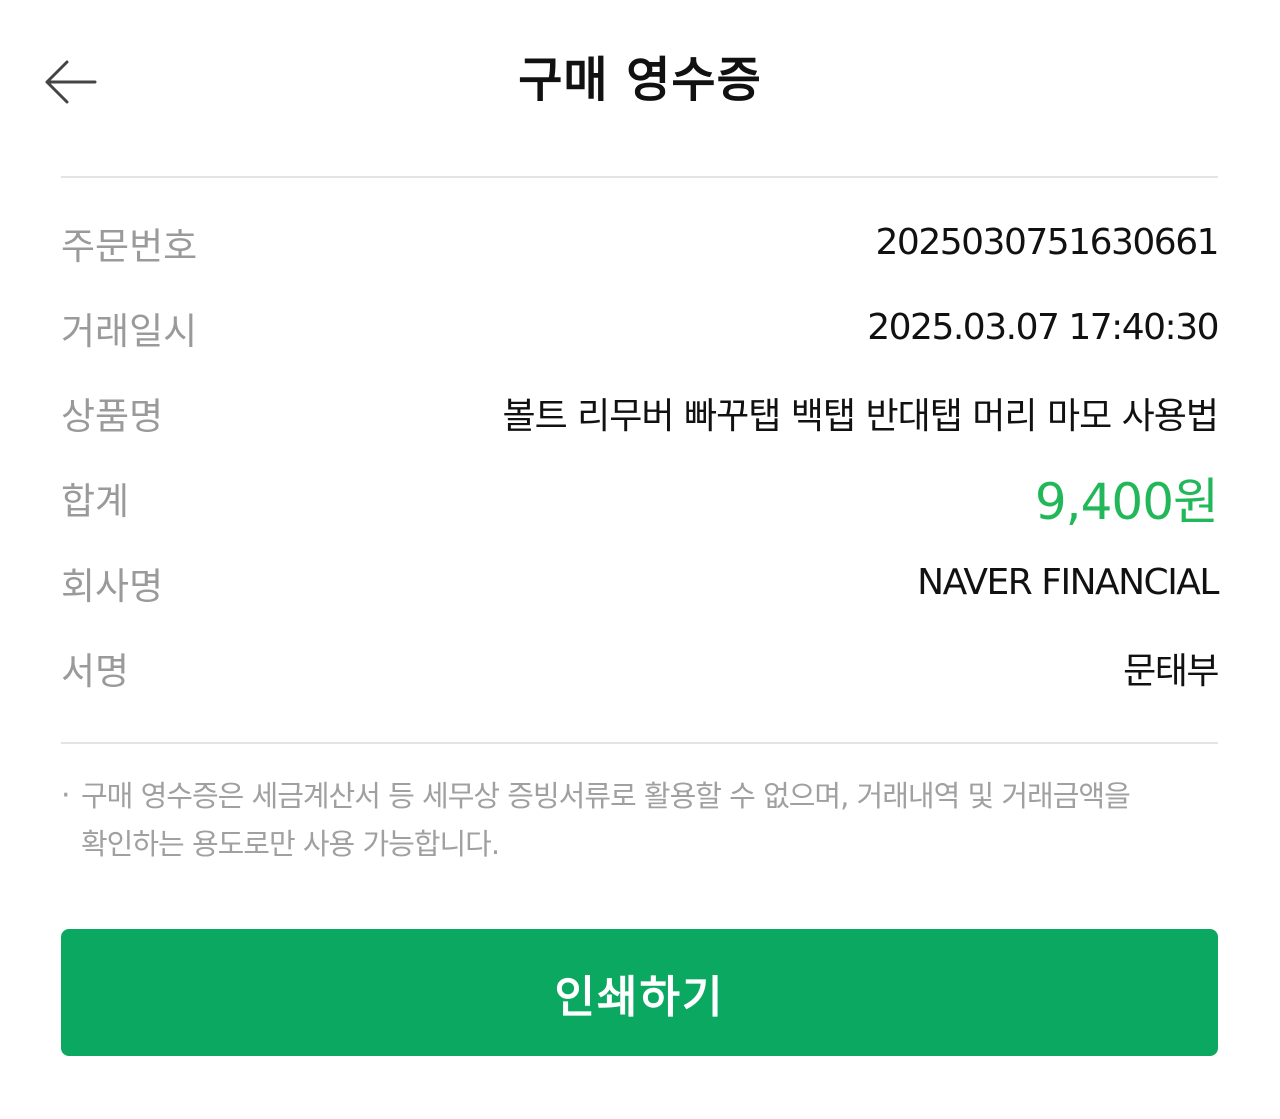 Image resolution: width=1280 pixels, height=1119 pixels. I want to click on total-label: 합계, so click(95, 501).